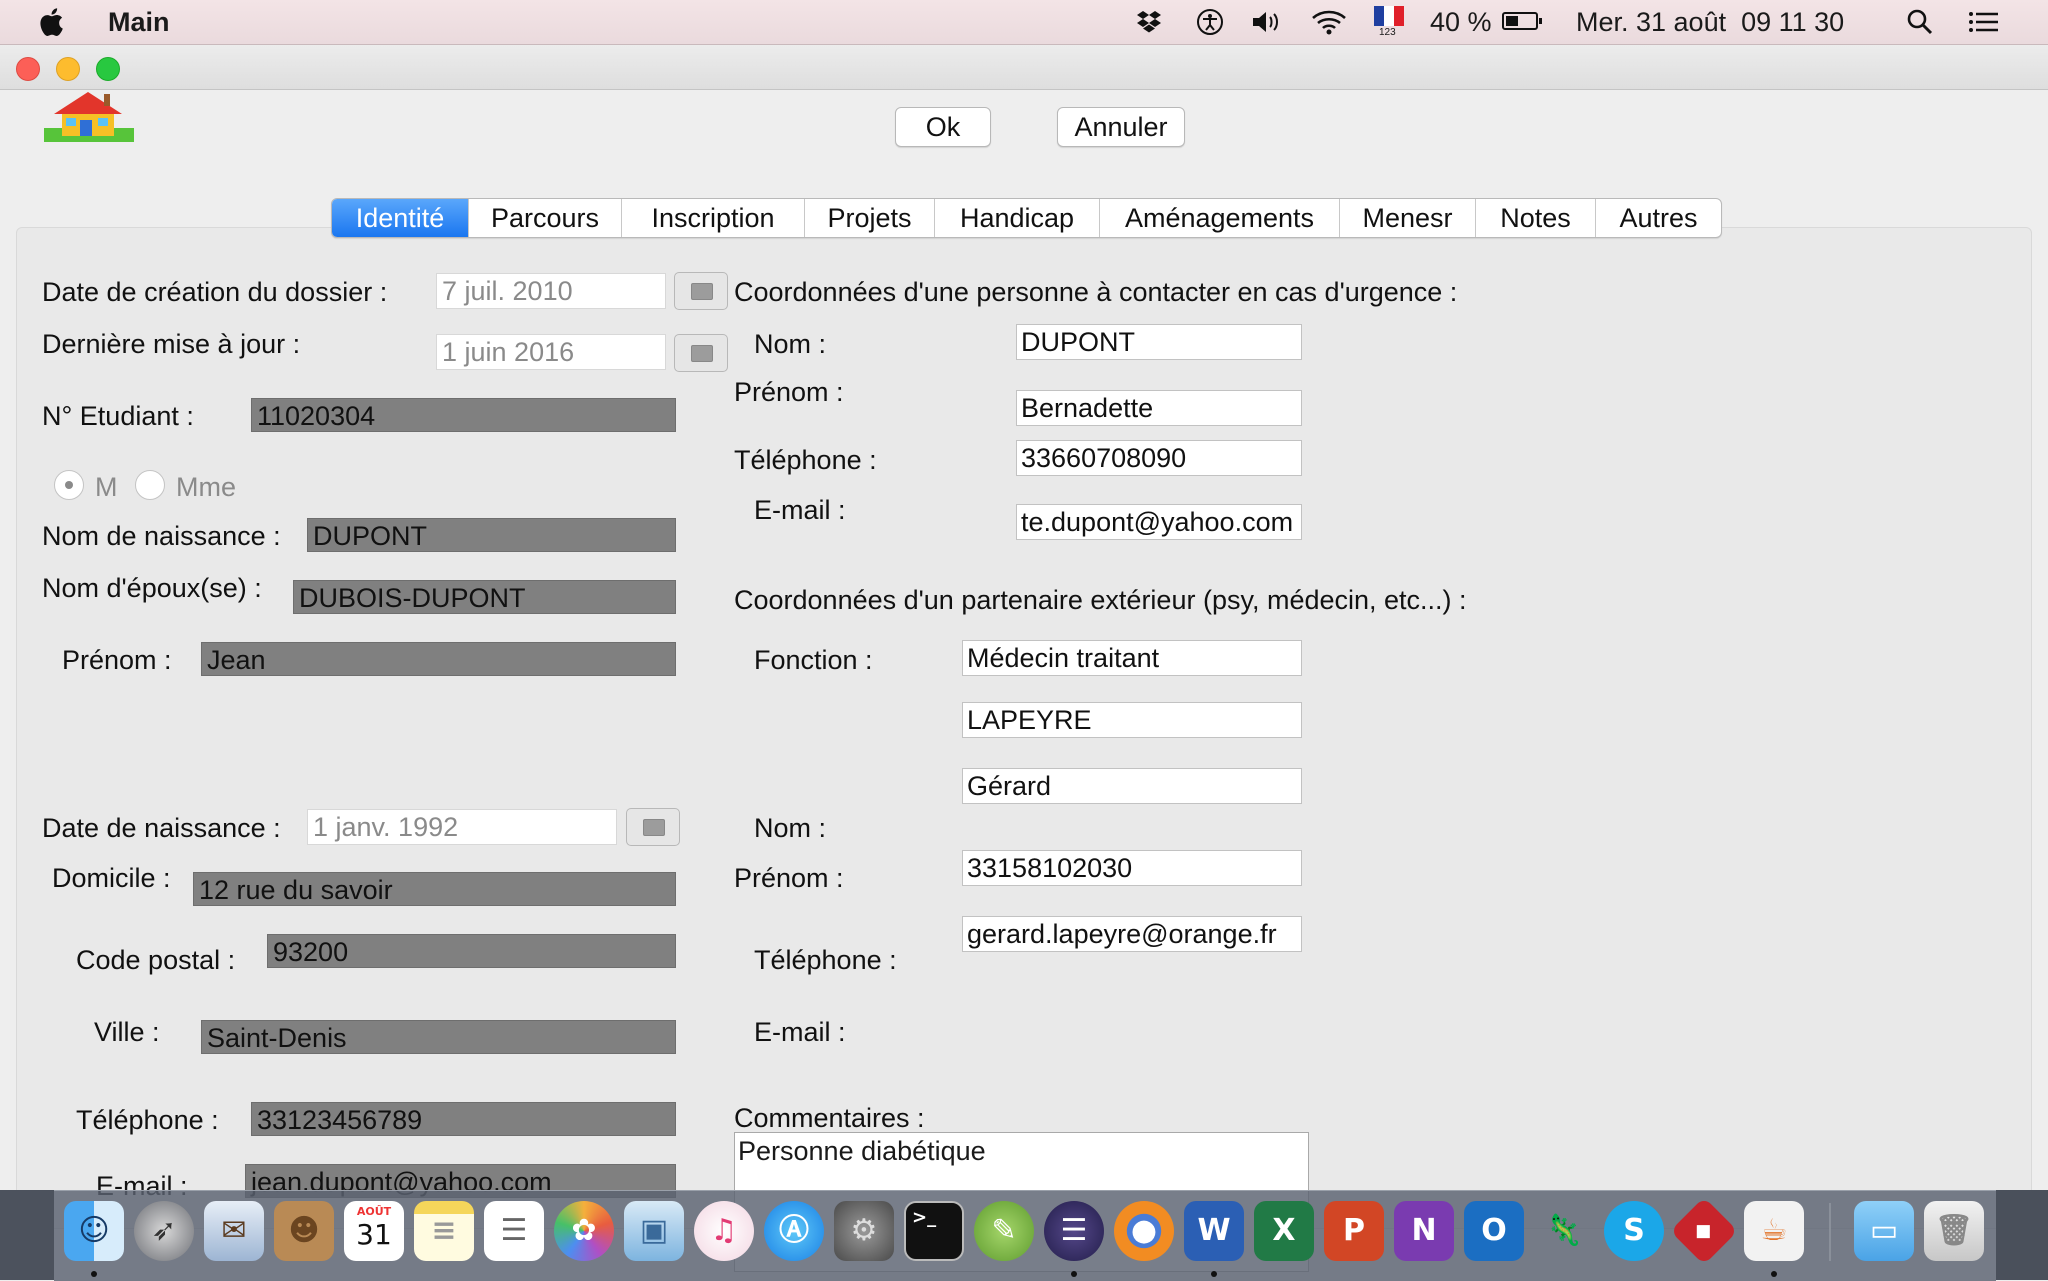  I want to click on notes-icon: ≡, so click(444, 1231).